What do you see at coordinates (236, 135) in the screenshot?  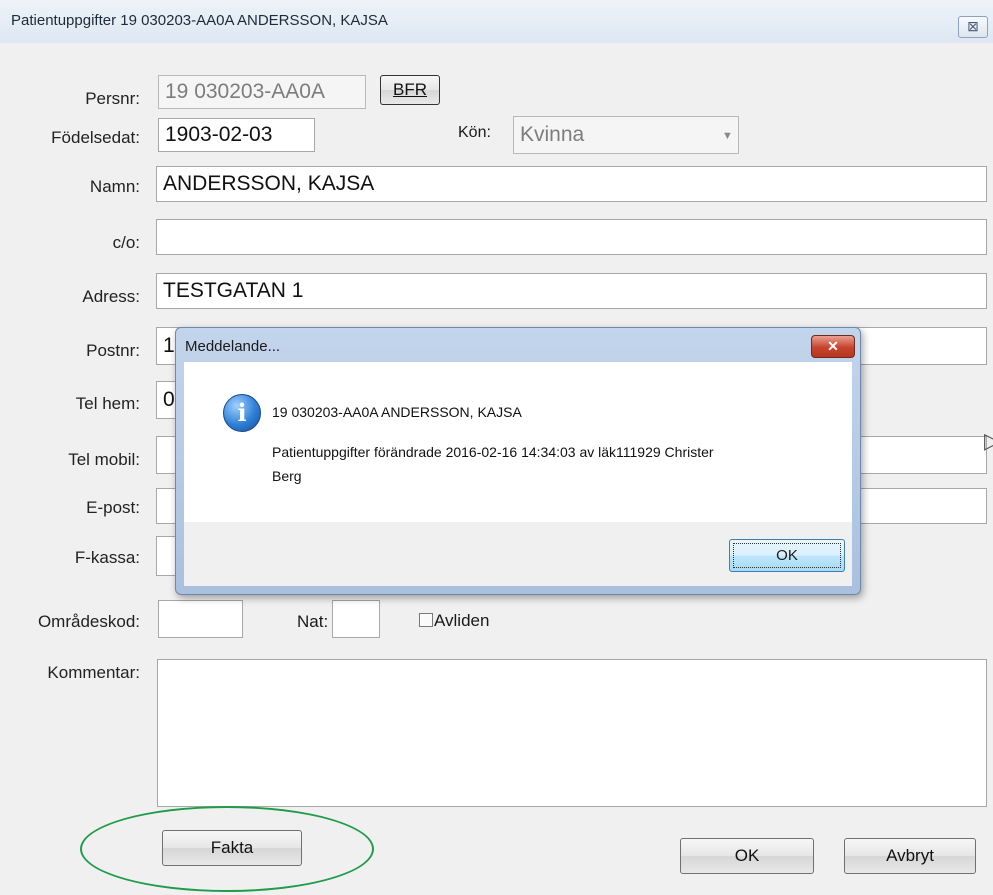 I see `fodelsedat-field: 1903-02-03` at bounding box center [236, 135].